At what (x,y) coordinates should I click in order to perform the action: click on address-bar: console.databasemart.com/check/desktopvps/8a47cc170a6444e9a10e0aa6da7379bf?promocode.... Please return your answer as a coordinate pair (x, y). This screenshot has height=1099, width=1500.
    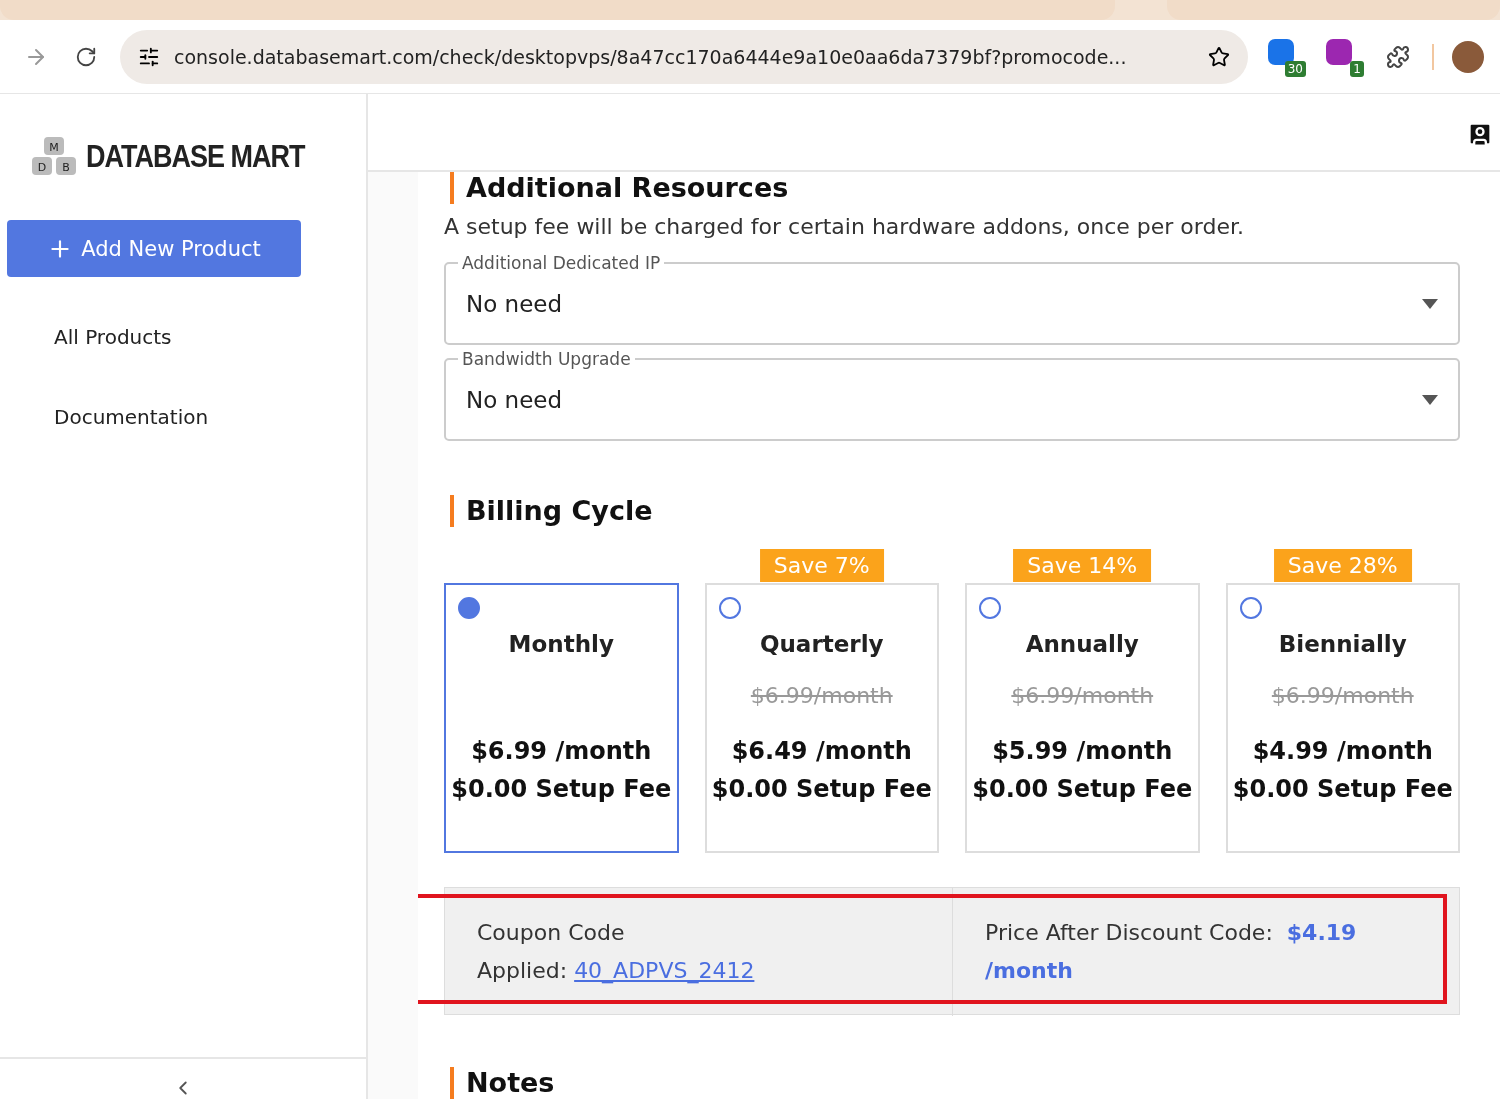
    Looking at the image, I should click on (684, 56).